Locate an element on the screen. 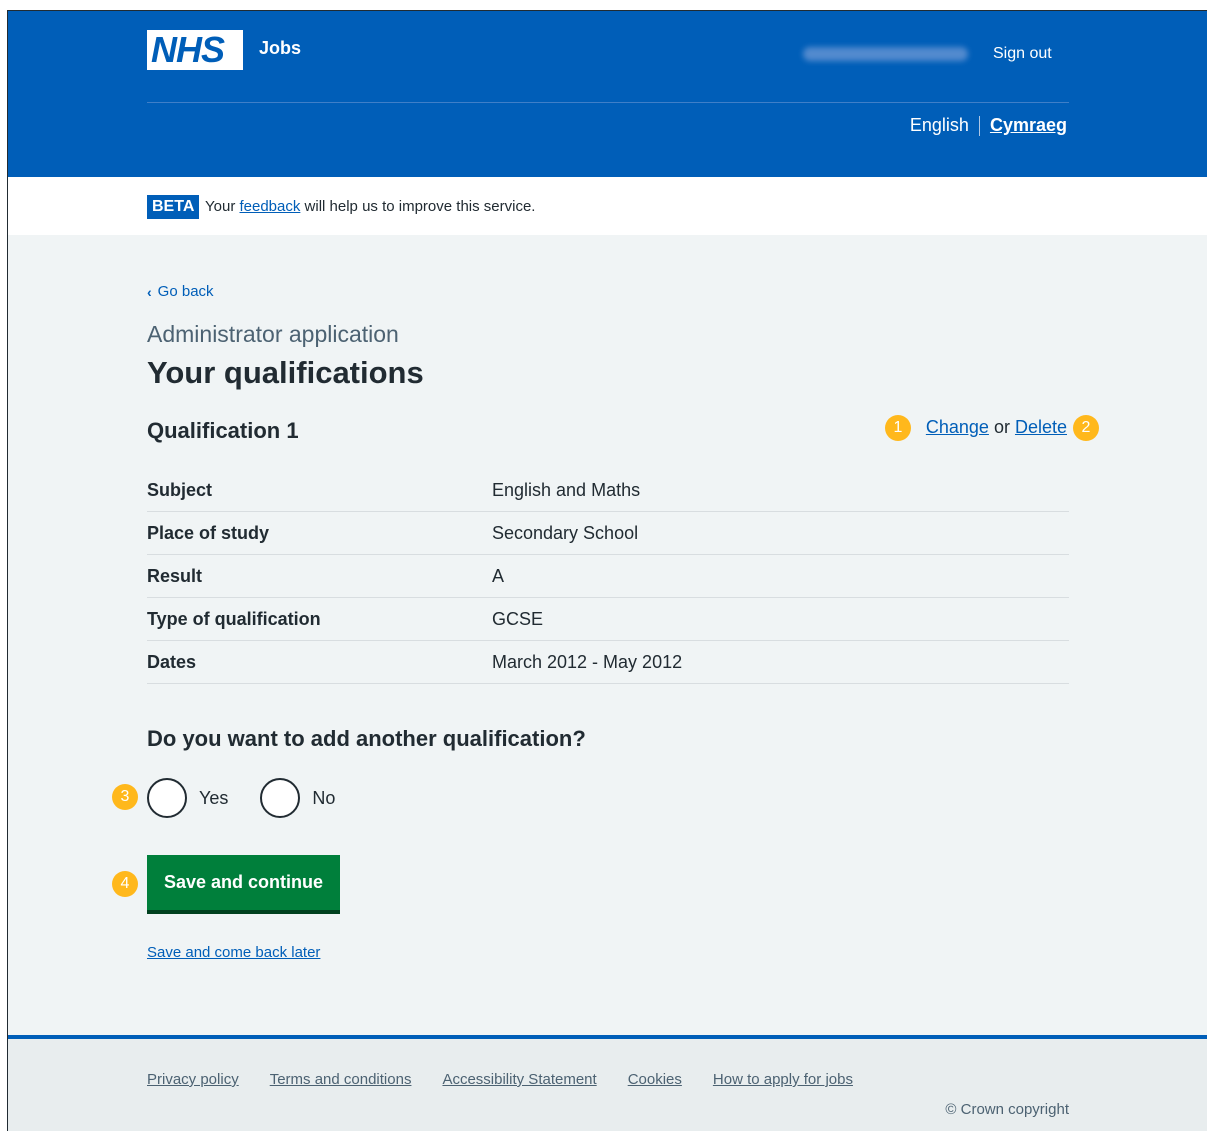  language-separator is located at coordinates (979, 125).